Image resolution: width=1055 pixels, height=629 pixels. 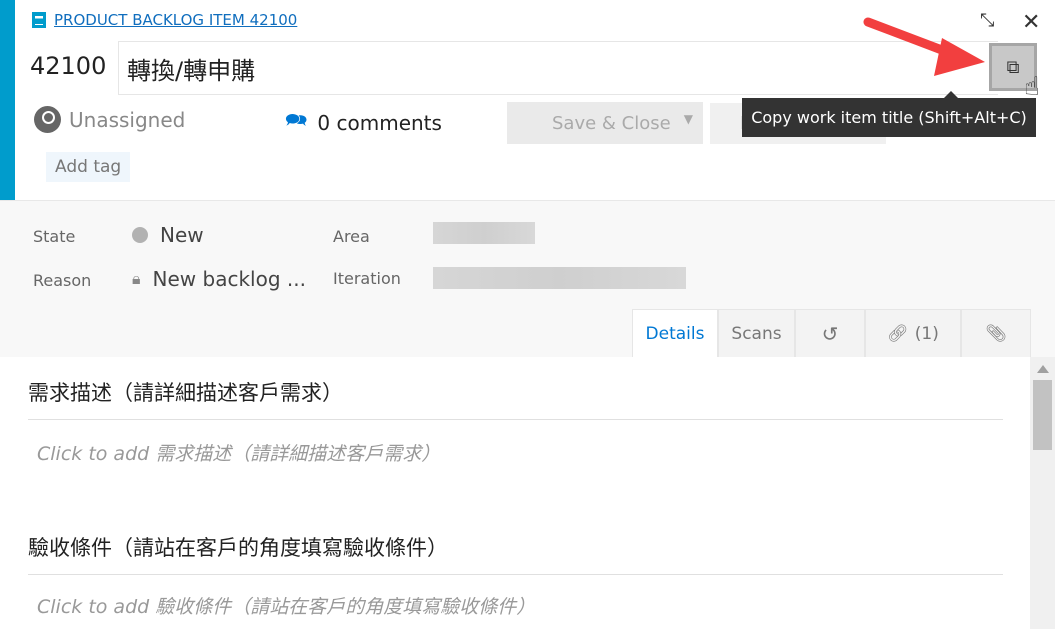 What do you see at coordinates (127, 119) in the screenshot?
I see `assigned-to-label: Unassigned` at bounding box center [127, 119].